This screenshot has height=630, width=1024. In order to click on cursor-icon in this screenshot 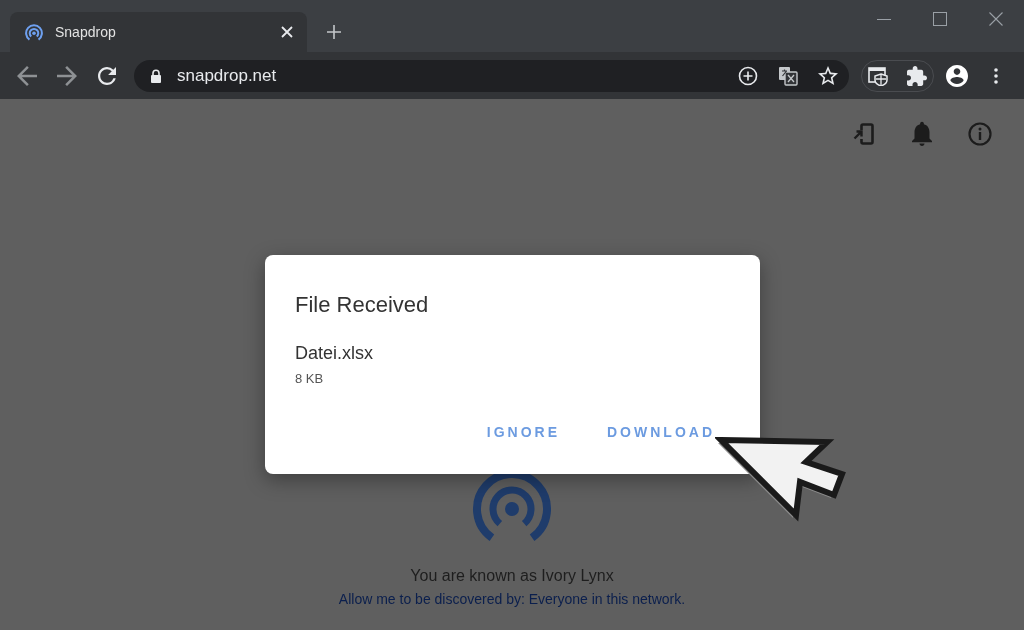, I will do `click(782, 479)`.